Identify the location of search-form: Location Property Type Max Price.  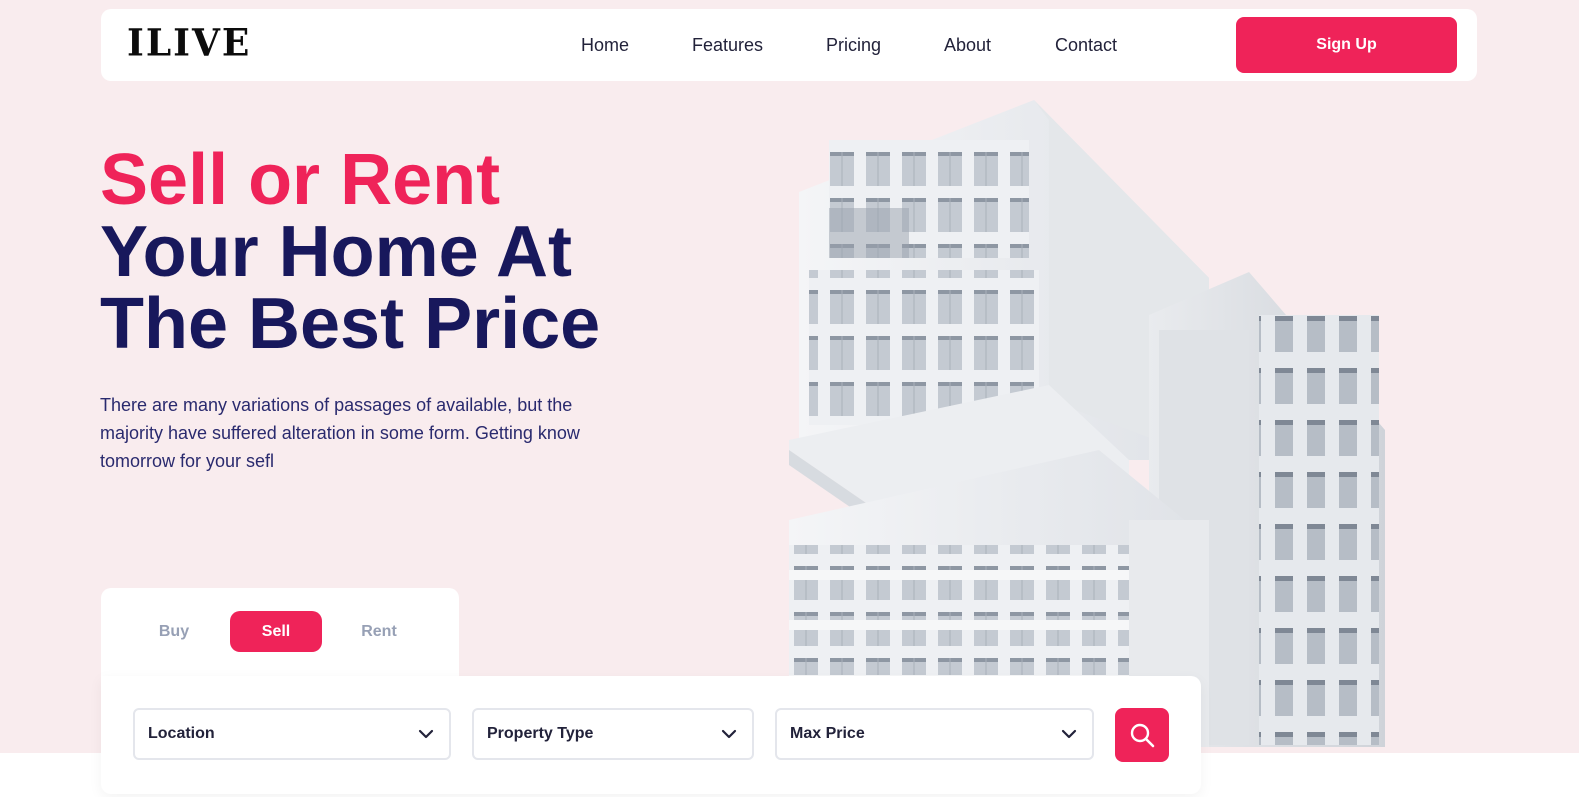
(651, 735).